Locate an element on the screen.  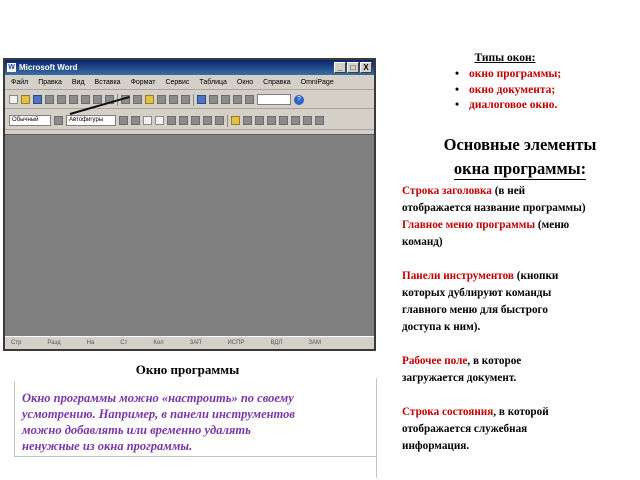
status-ovr: ЗАМ is located at coordinates (314, 343).